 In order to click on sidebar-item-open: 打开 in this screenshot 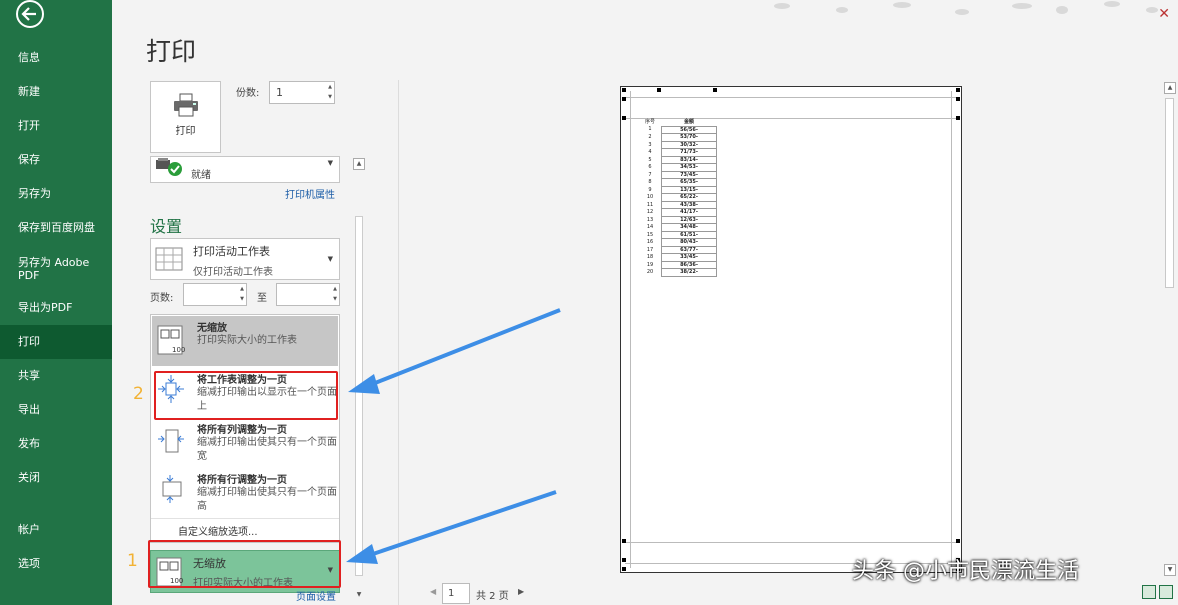, I will do `click(56, 126)`.